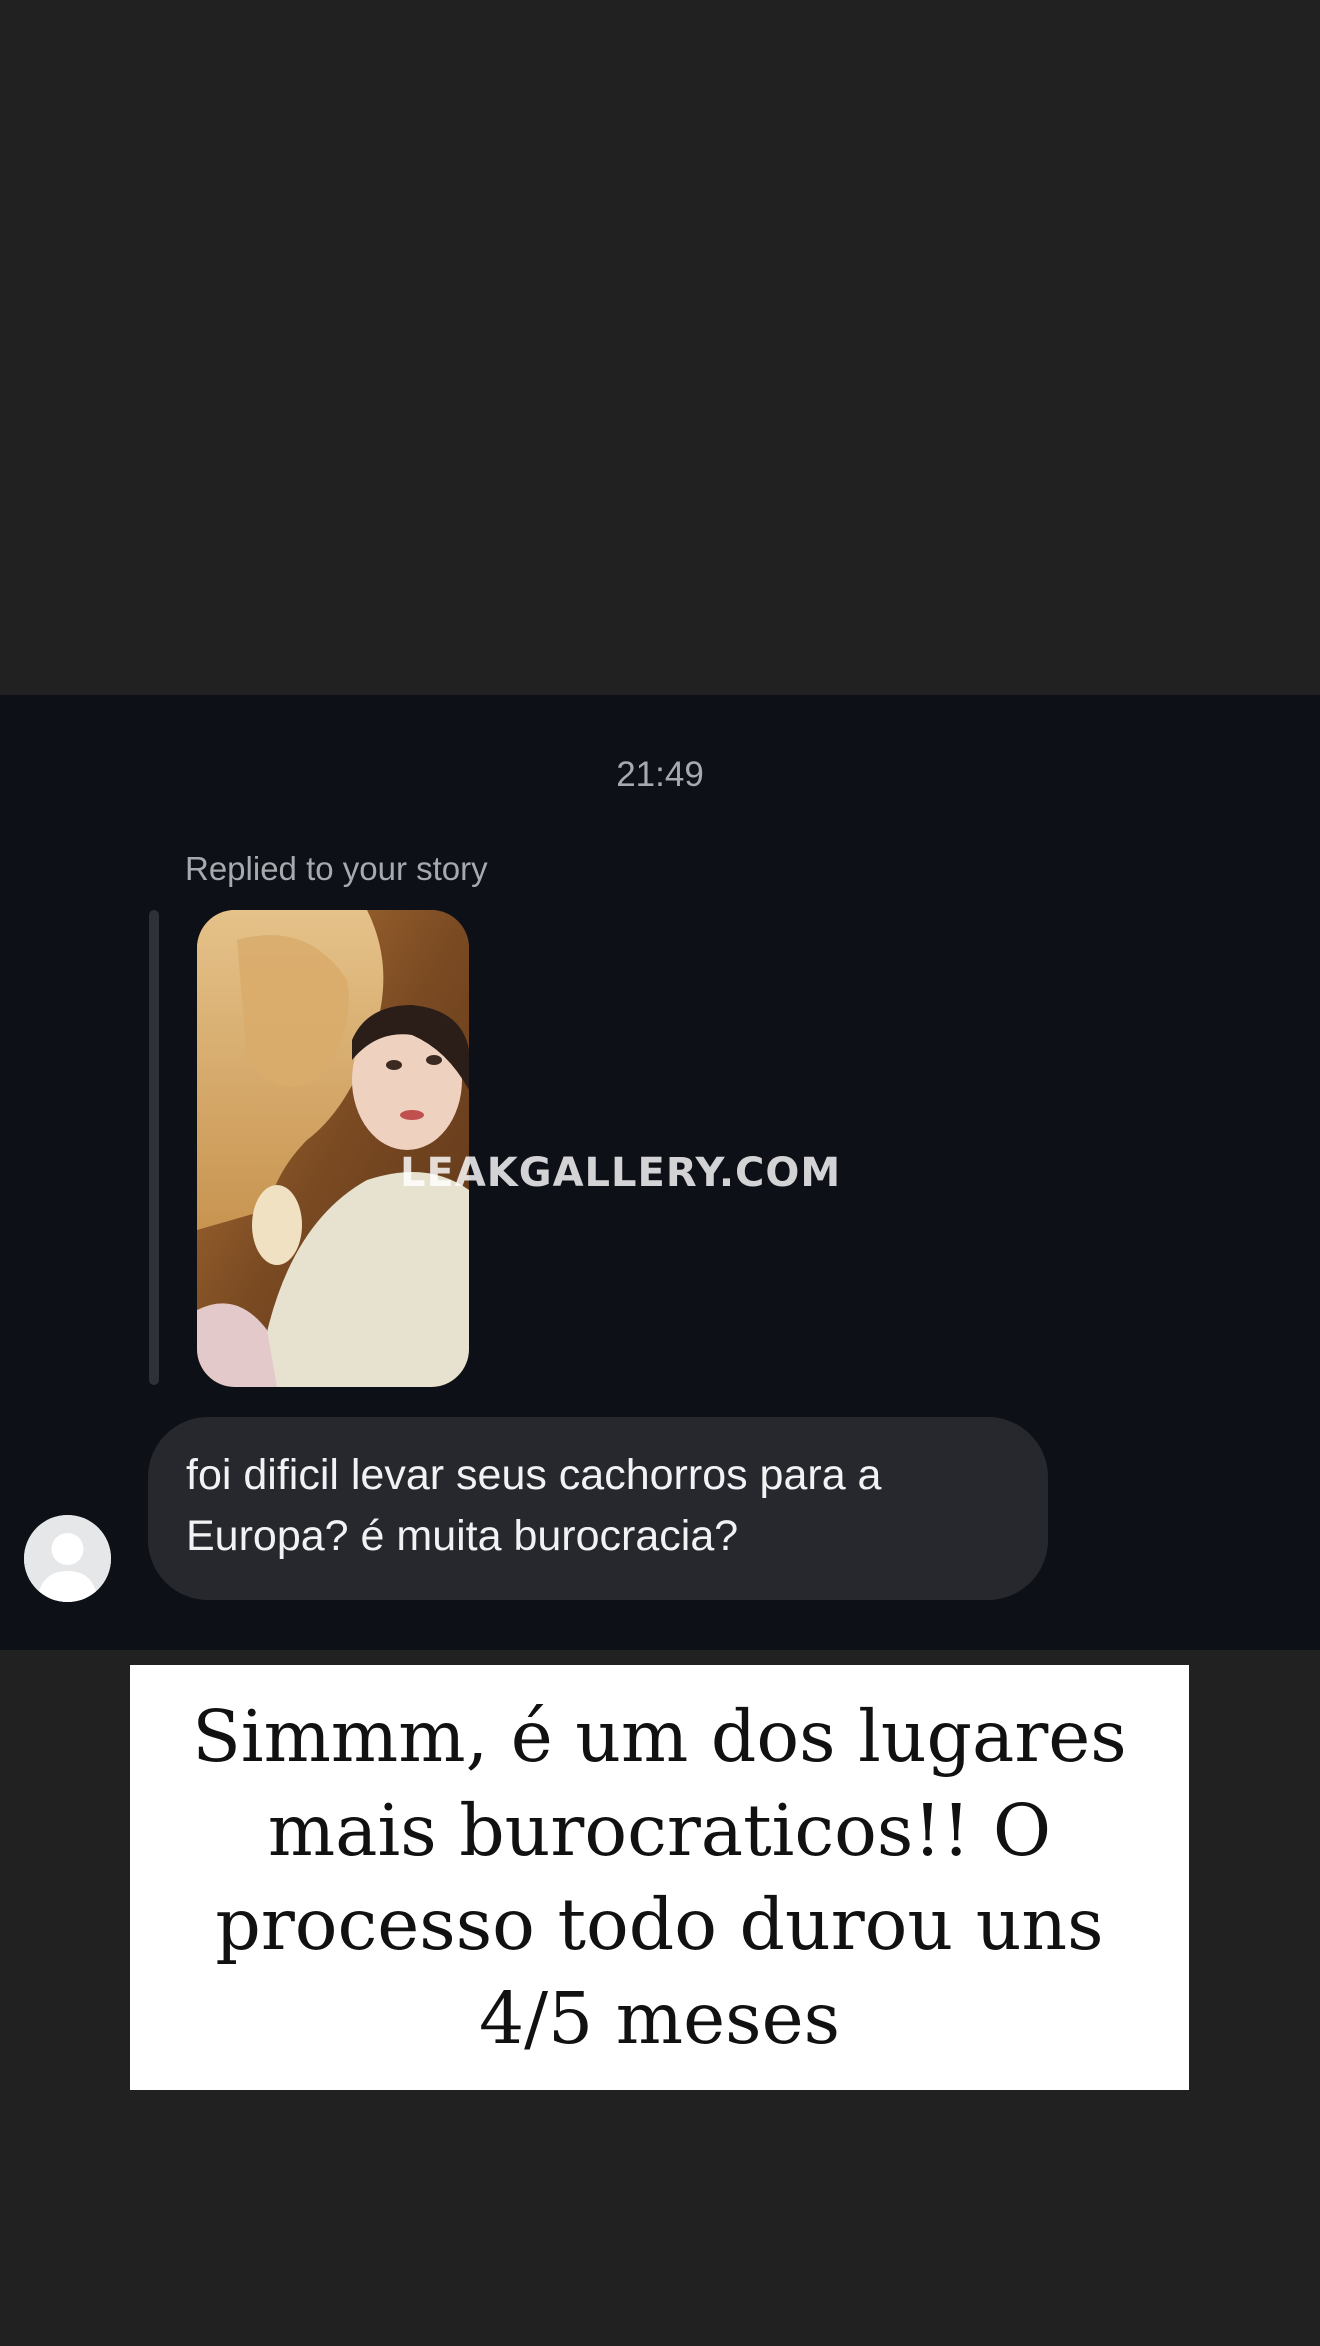  I want to click on message-timestamp: 21:49, so click(660, 774).